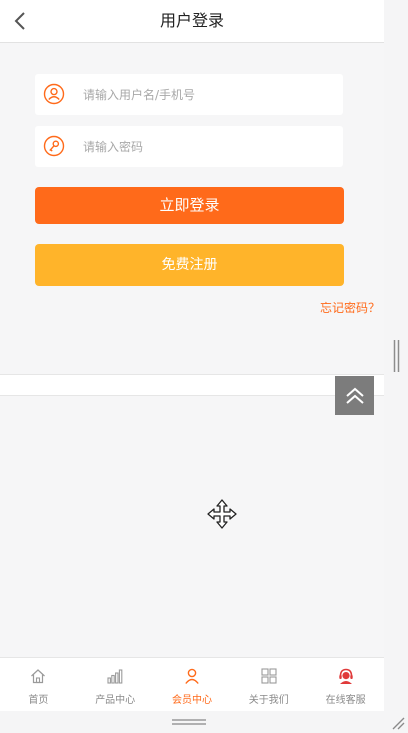  I want to click on register-button: 免费注册, so click(189, 265).